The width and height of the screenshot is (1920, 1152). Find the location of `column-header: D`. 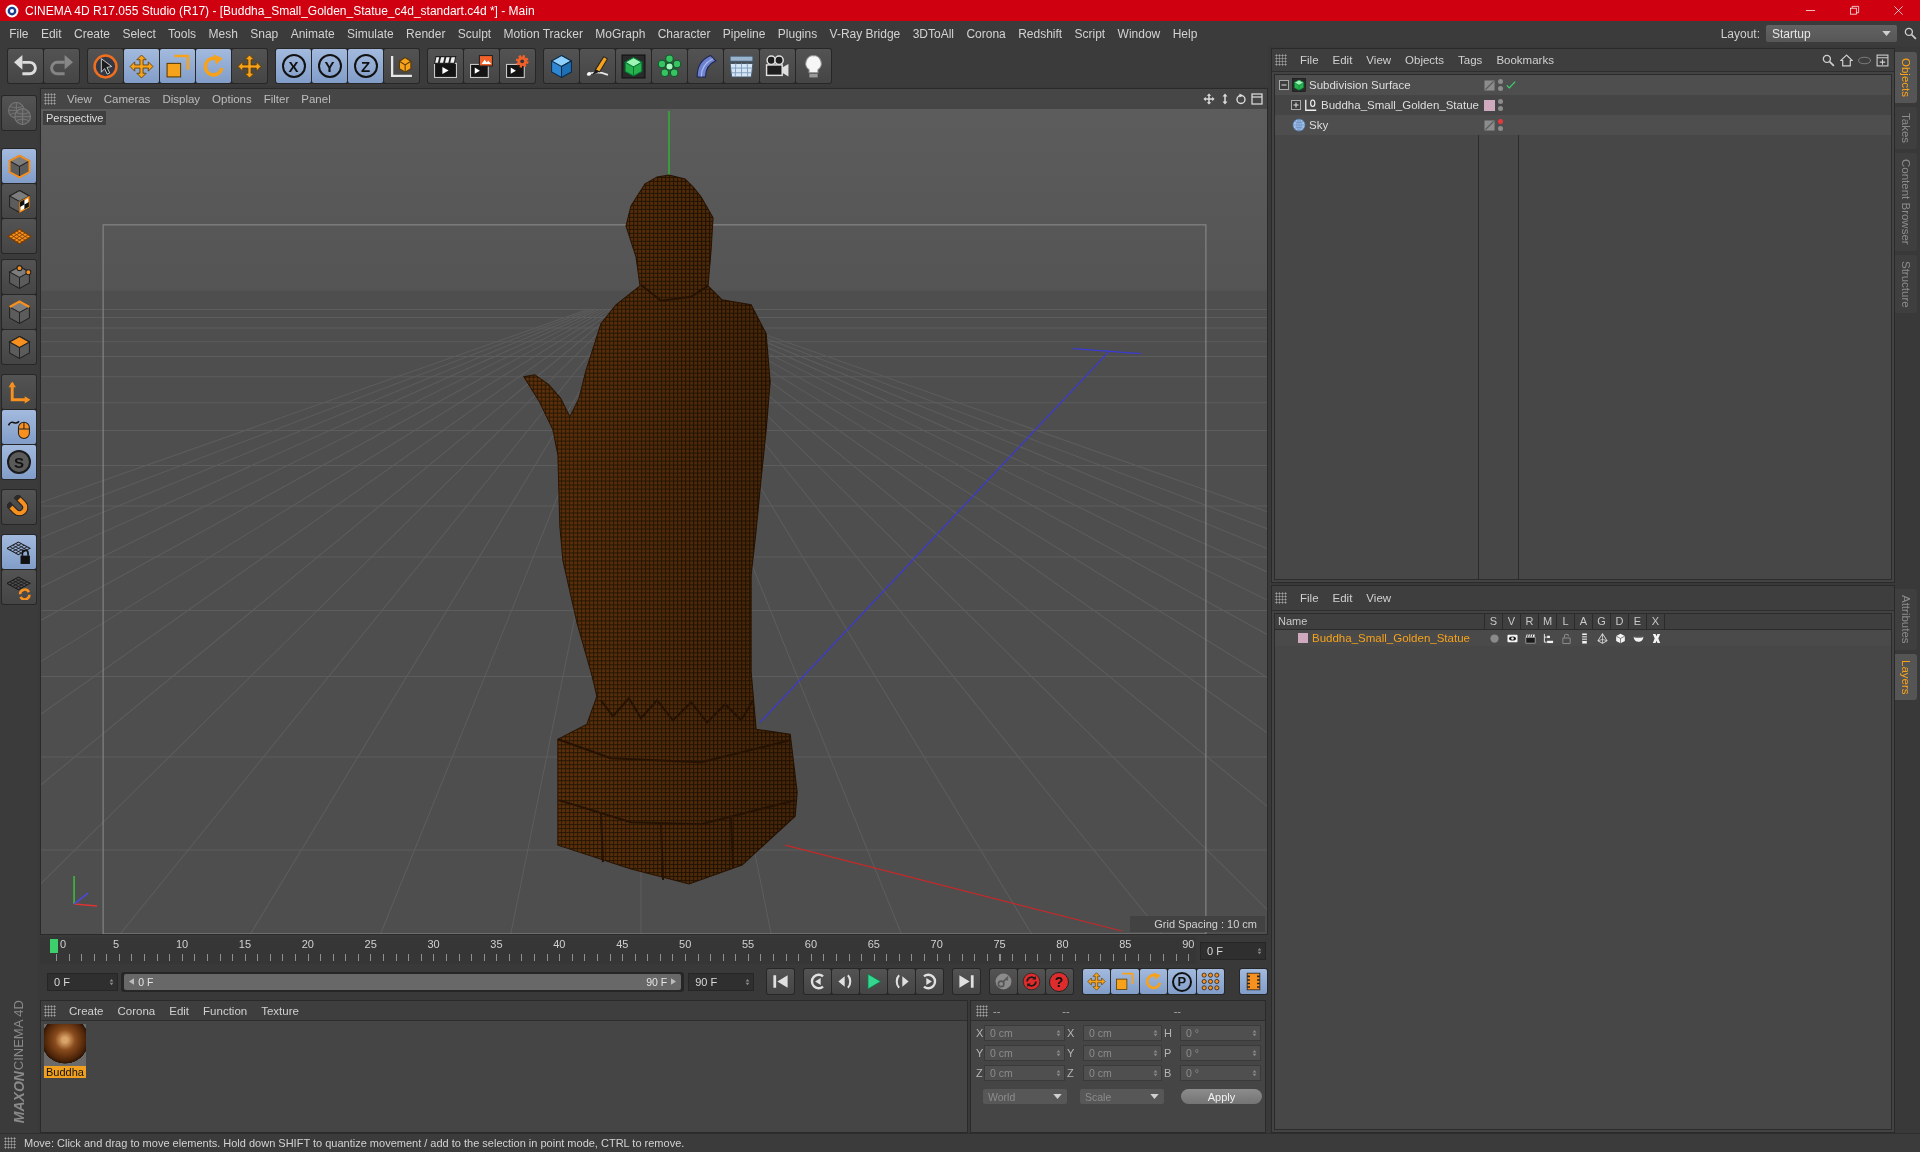

column-header: D is located at coordinates (1620, 621).